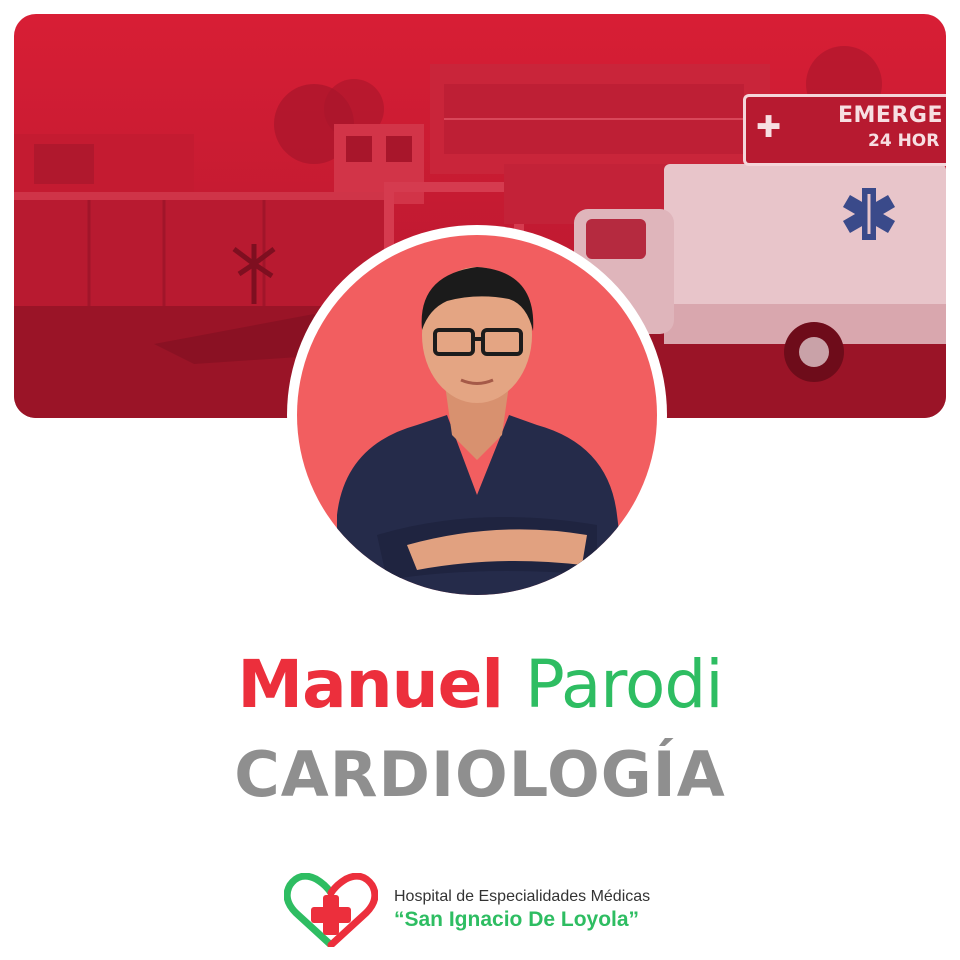 The image size is (960, 960). What do you see at coordinates (890, 115) in the screenshot?
I see `emergency-sign-text: EMERGE` at bounding box center [890, 115].